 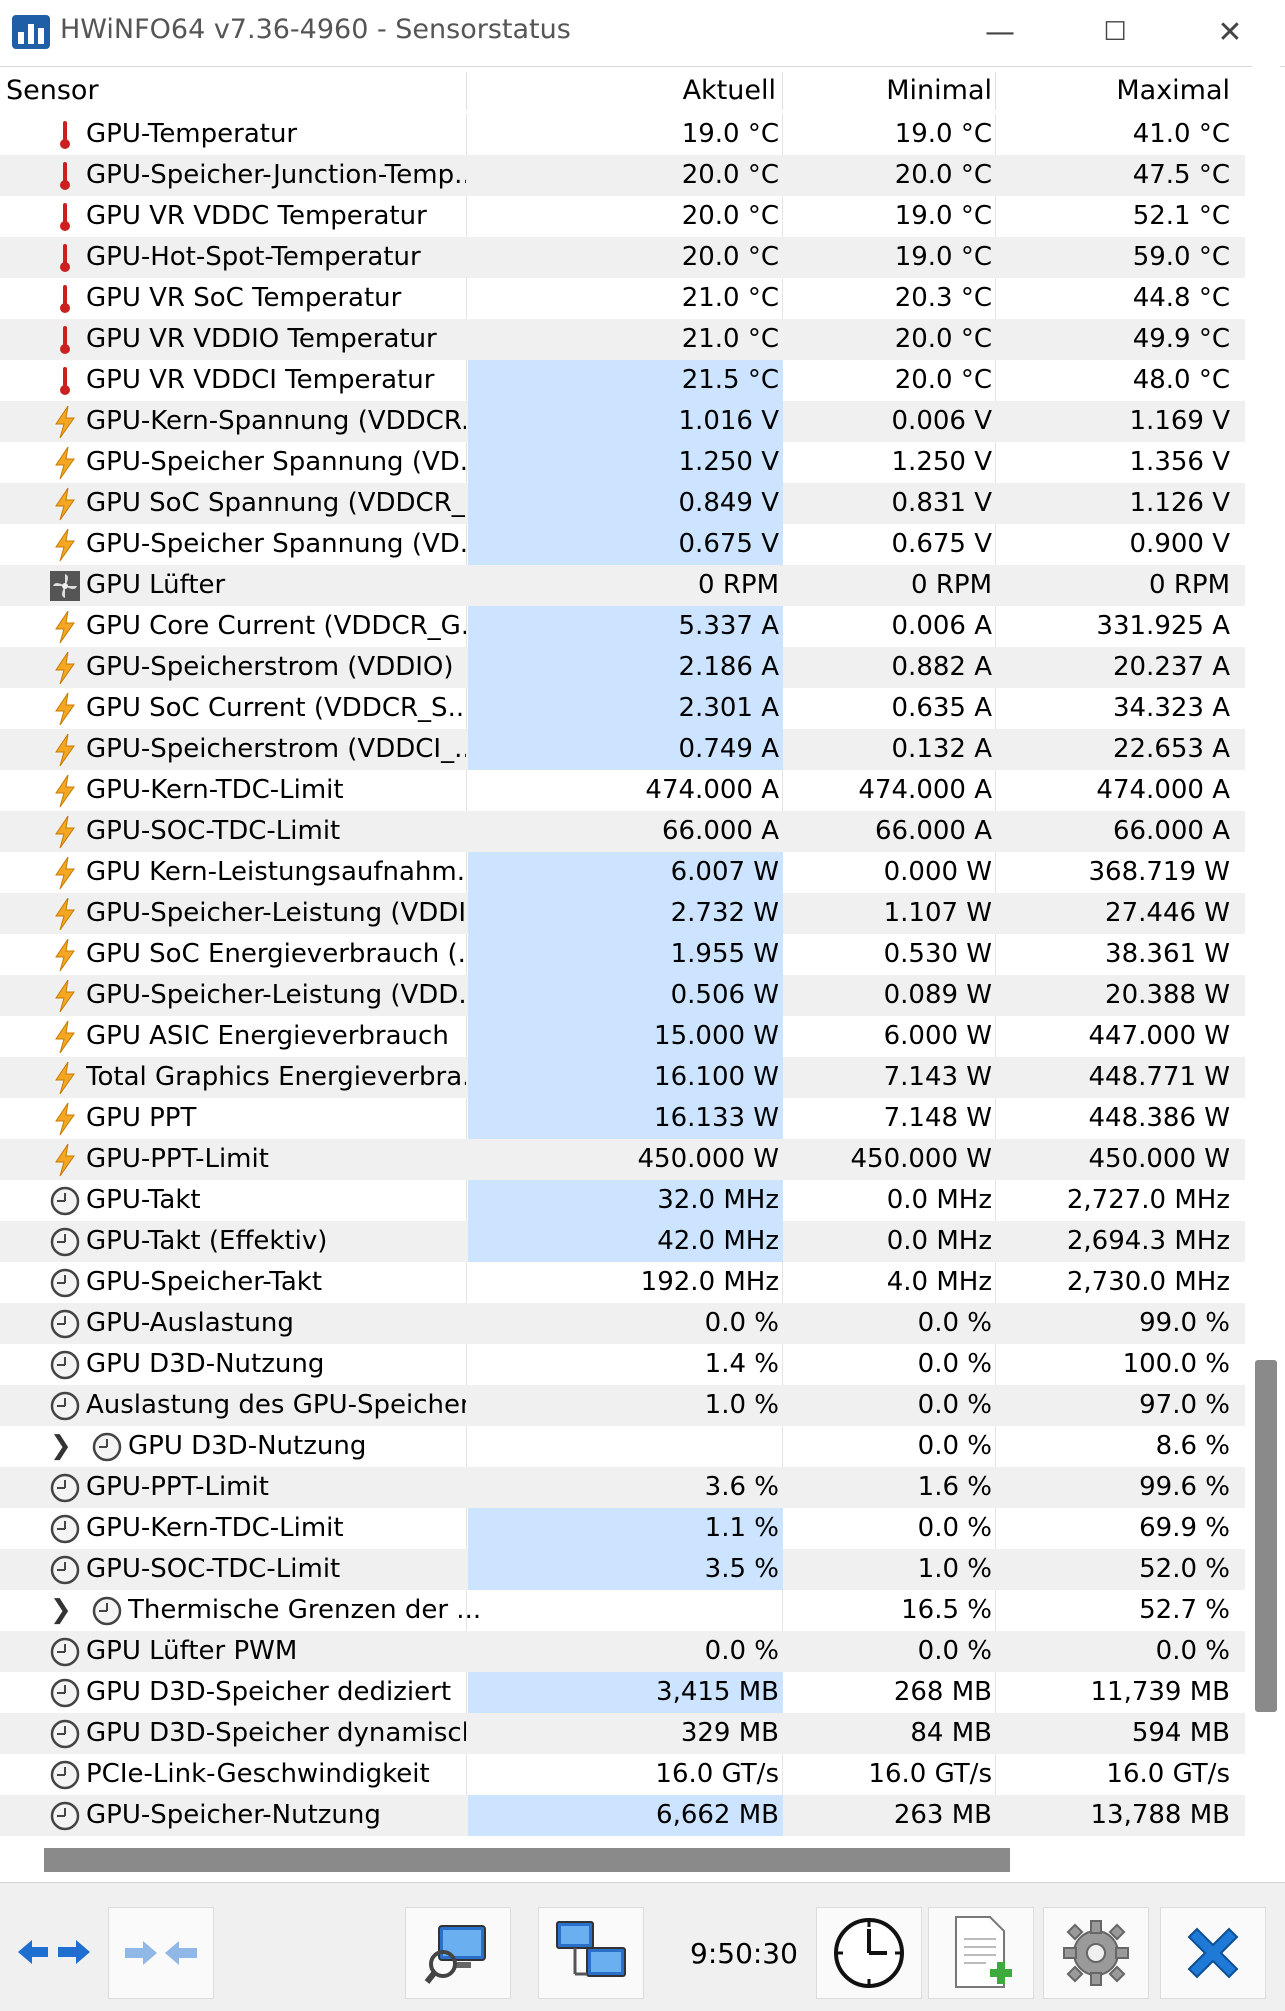 What do you see at coordinates (937, 1036) in the screenshot?
I see `minimum-value: 6.000 W` at bounding box center [937, 1036].